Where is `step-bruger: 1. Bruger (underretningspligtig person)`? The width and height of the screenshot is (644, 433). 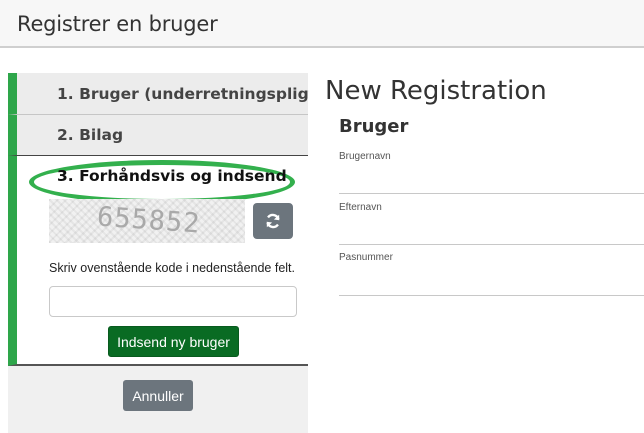
step-bruger: 1. Bruger (underretningspligtig person) is located at coordinates (158, 94).